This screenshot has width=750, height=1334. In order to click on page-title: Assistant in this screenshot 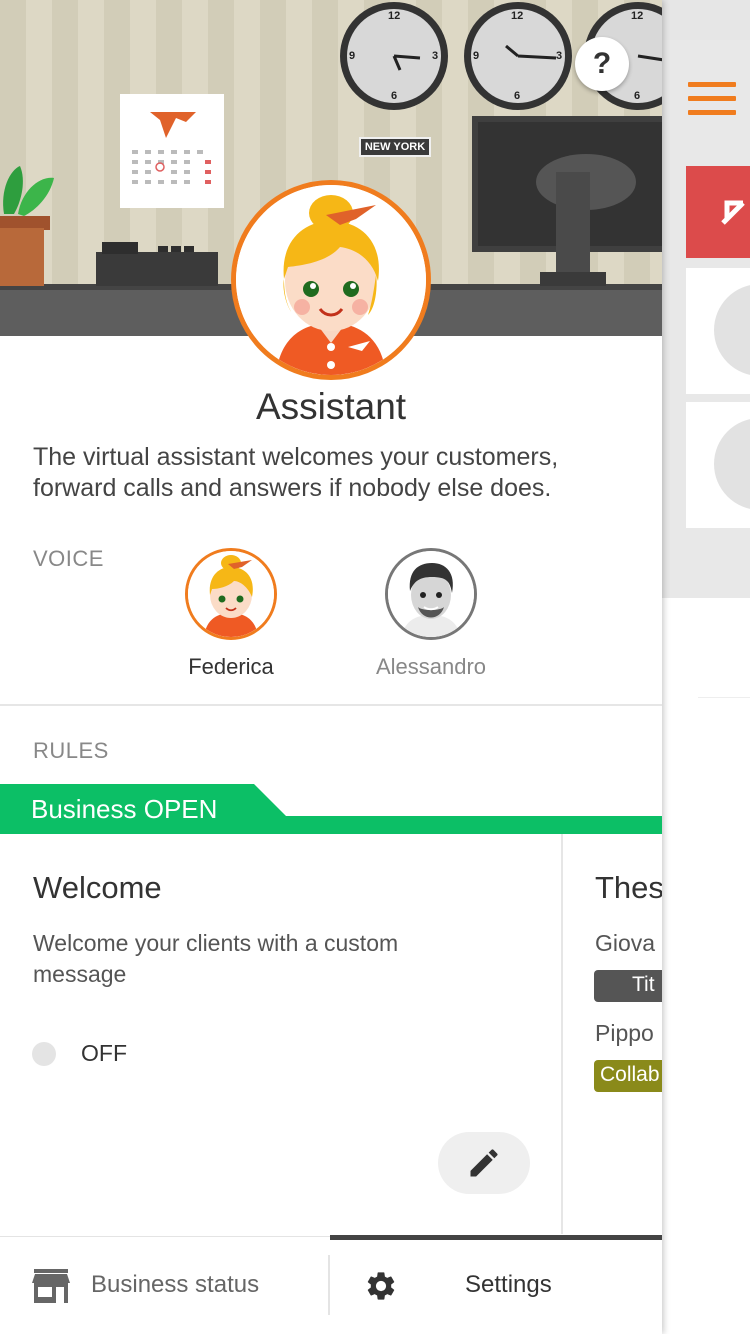, I will do `click(331, 406)`.